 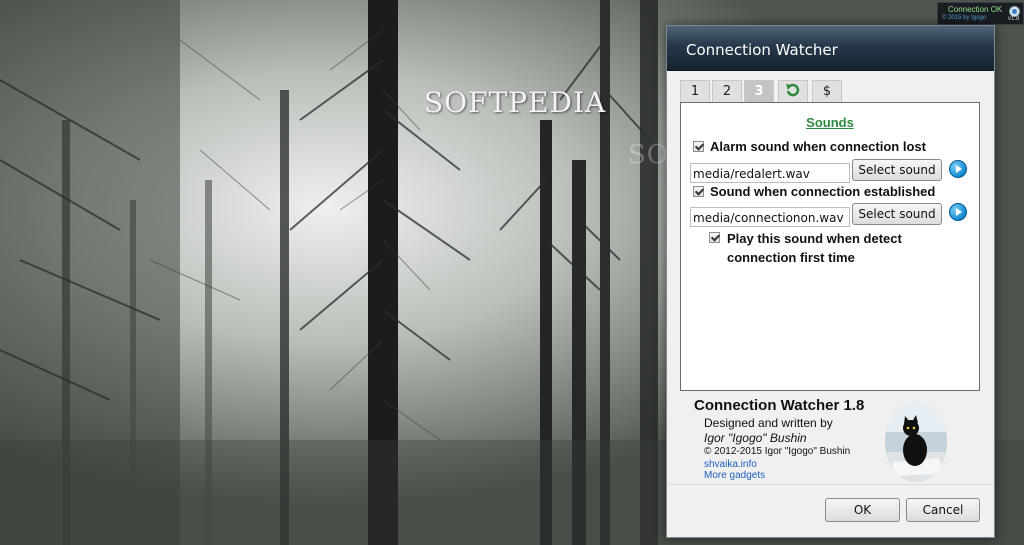 What do you see at coordinates (698, 191) in the screenshot?
I see `established-checkbox` at bounding box center [698, 191].